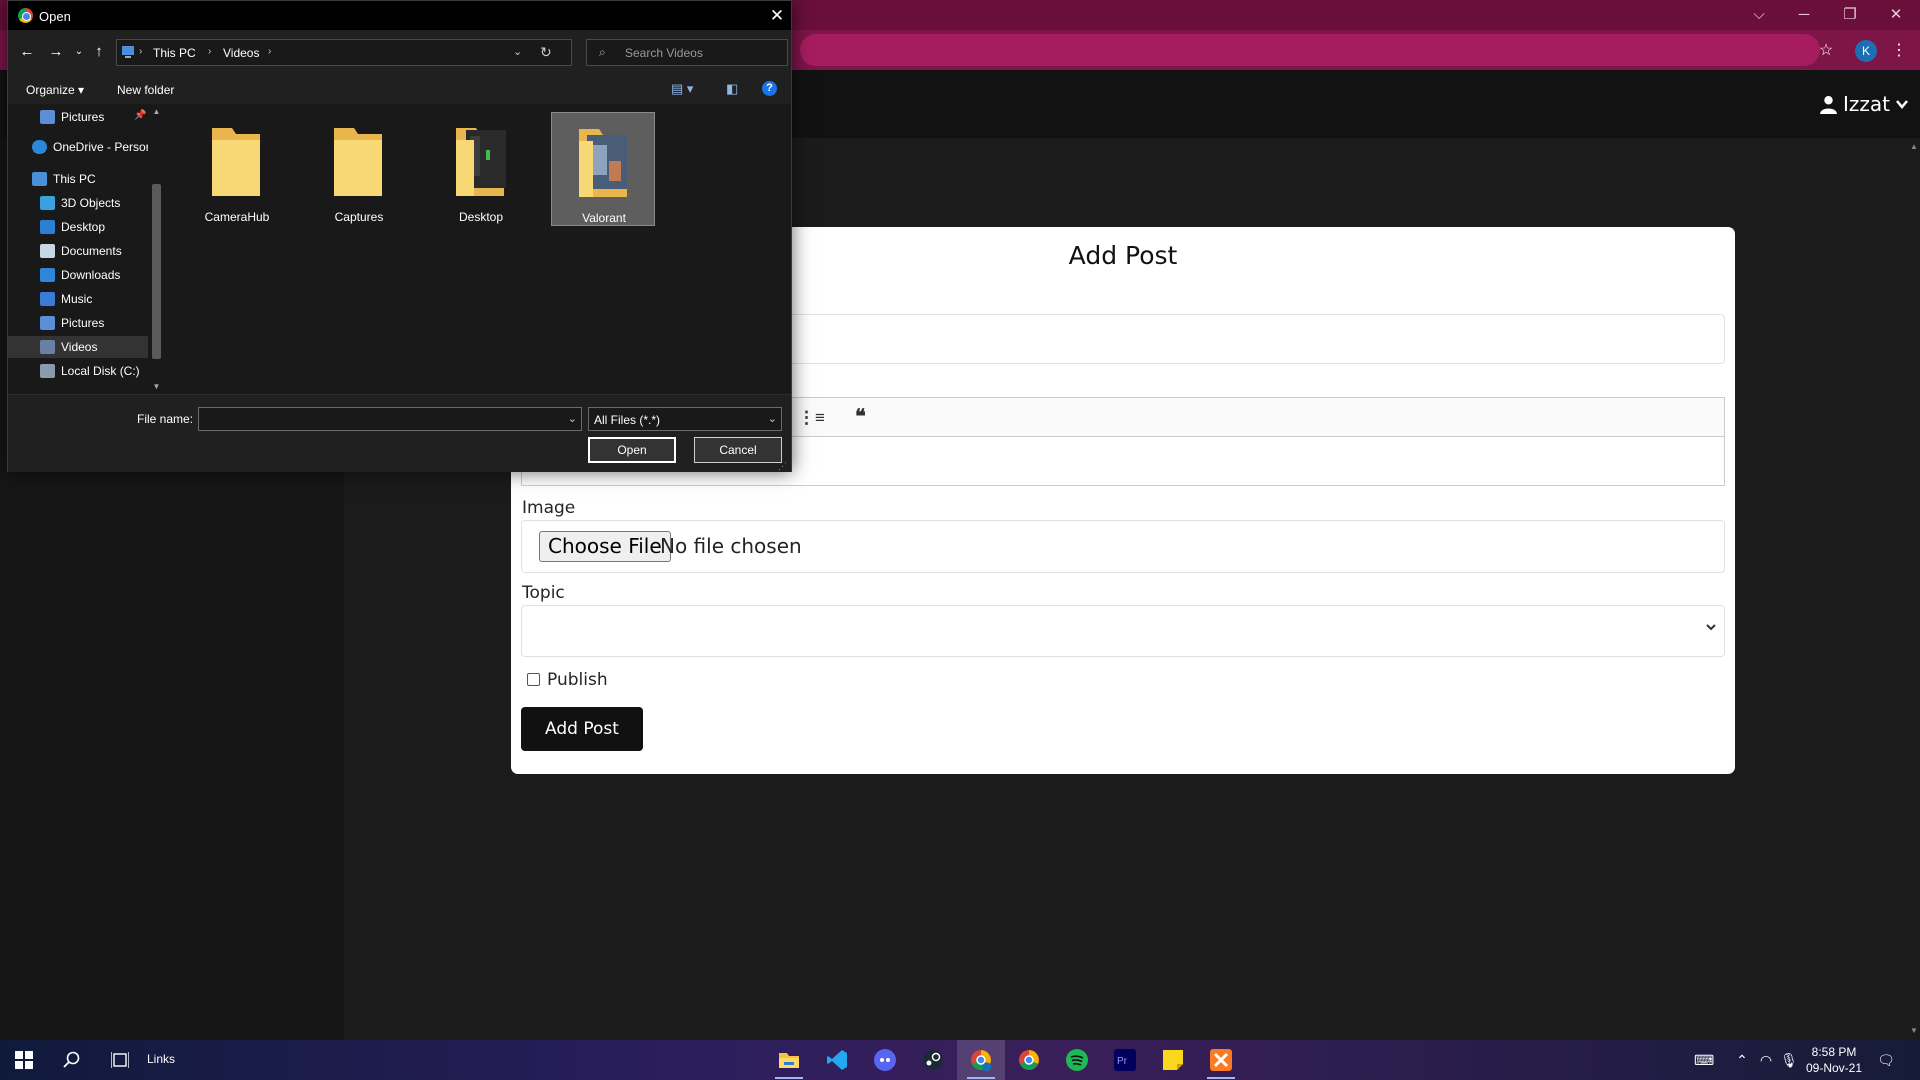 The height and width of the screenshot is (1080, 1920). What do you see at coordinates (1125, 1060) in the screenshot?
I see `taskbar-premiere: Pr` at bounding box center [1125, 1060].